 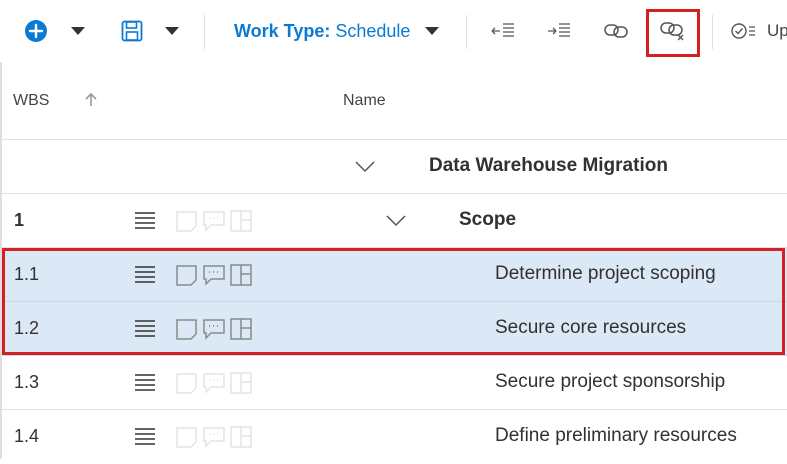 I want to click on task-name: Secure core resources, so click(x=590, y=328).